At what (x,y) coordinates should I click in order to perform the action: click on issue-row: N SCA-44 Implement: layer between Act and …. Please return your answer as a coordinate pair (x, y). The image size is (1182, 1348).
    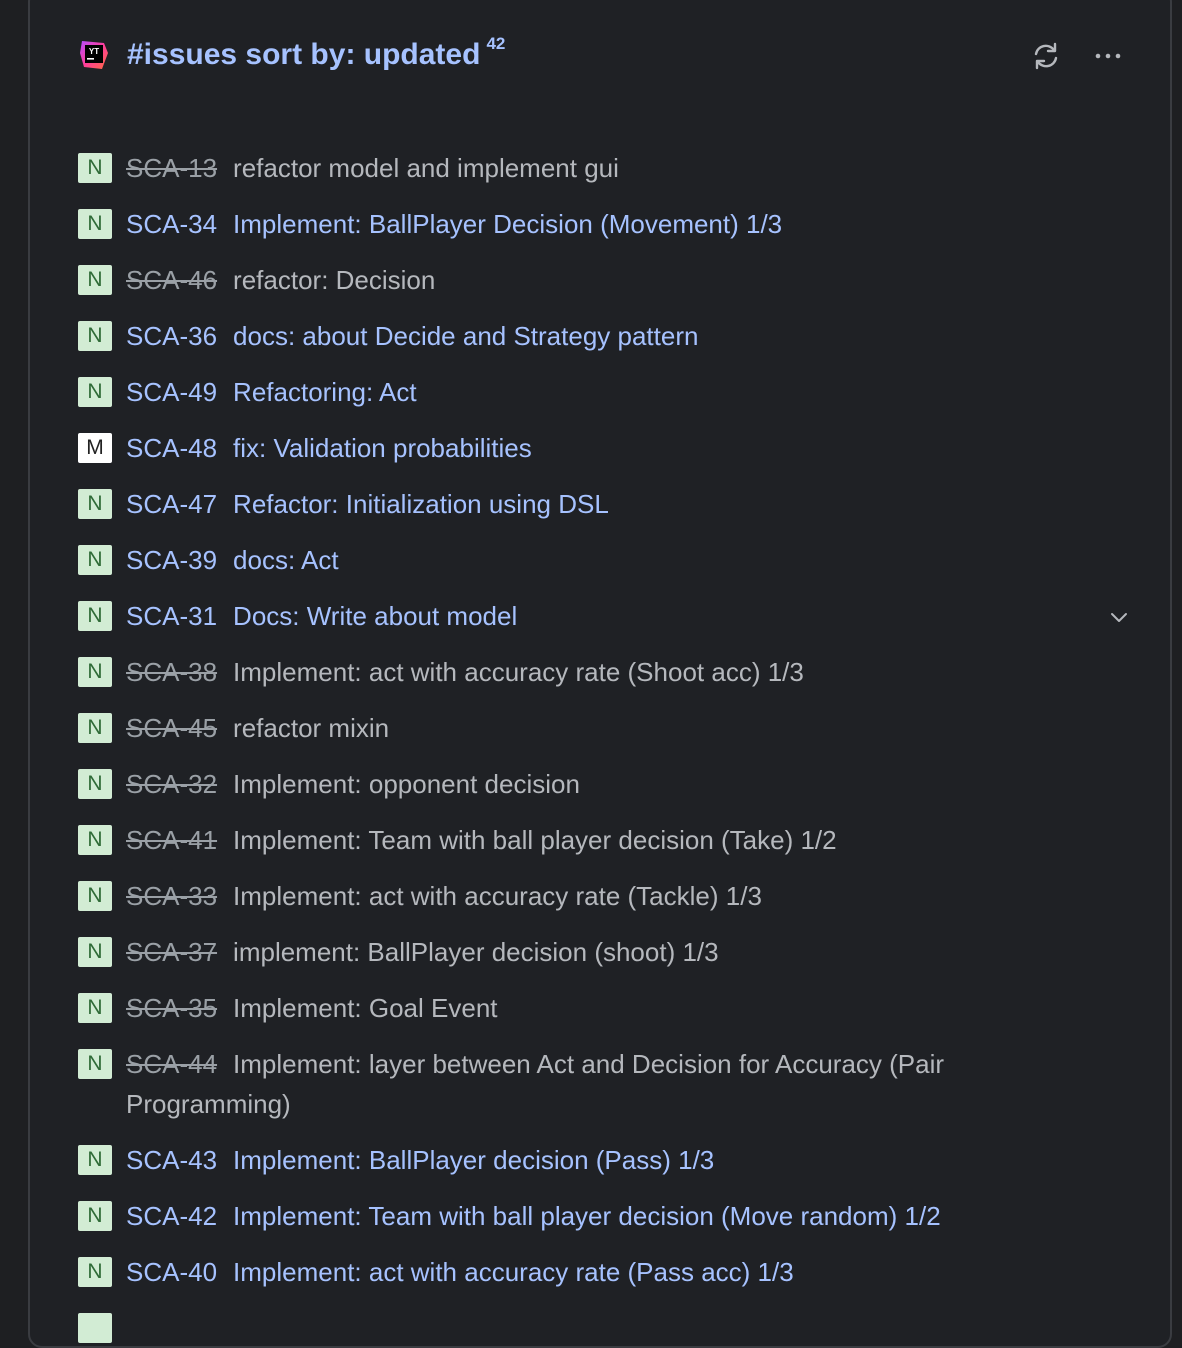
    Looking at the image, I should click on (604, 1092).